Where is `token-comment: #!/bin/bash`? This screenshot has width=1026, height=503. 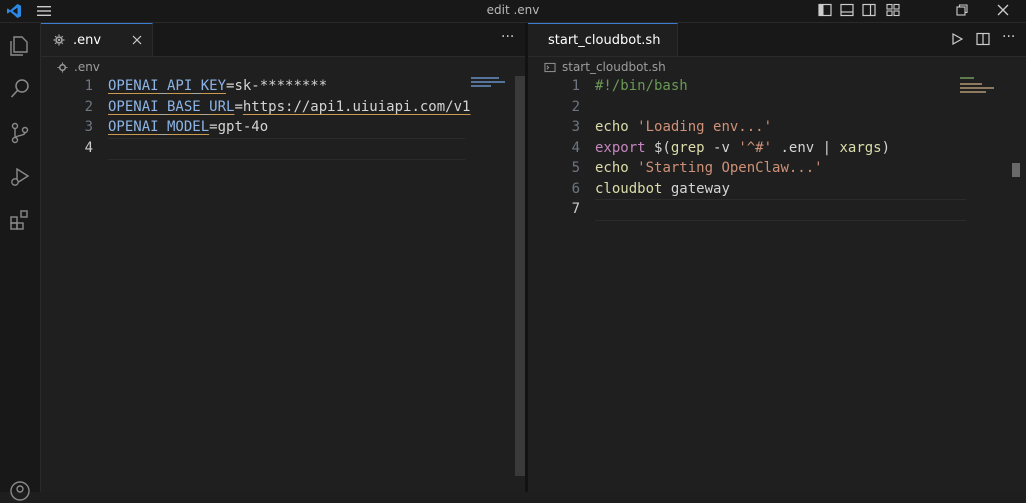 token-comment: #!/bin/bash is located at coordinates (641, 86).